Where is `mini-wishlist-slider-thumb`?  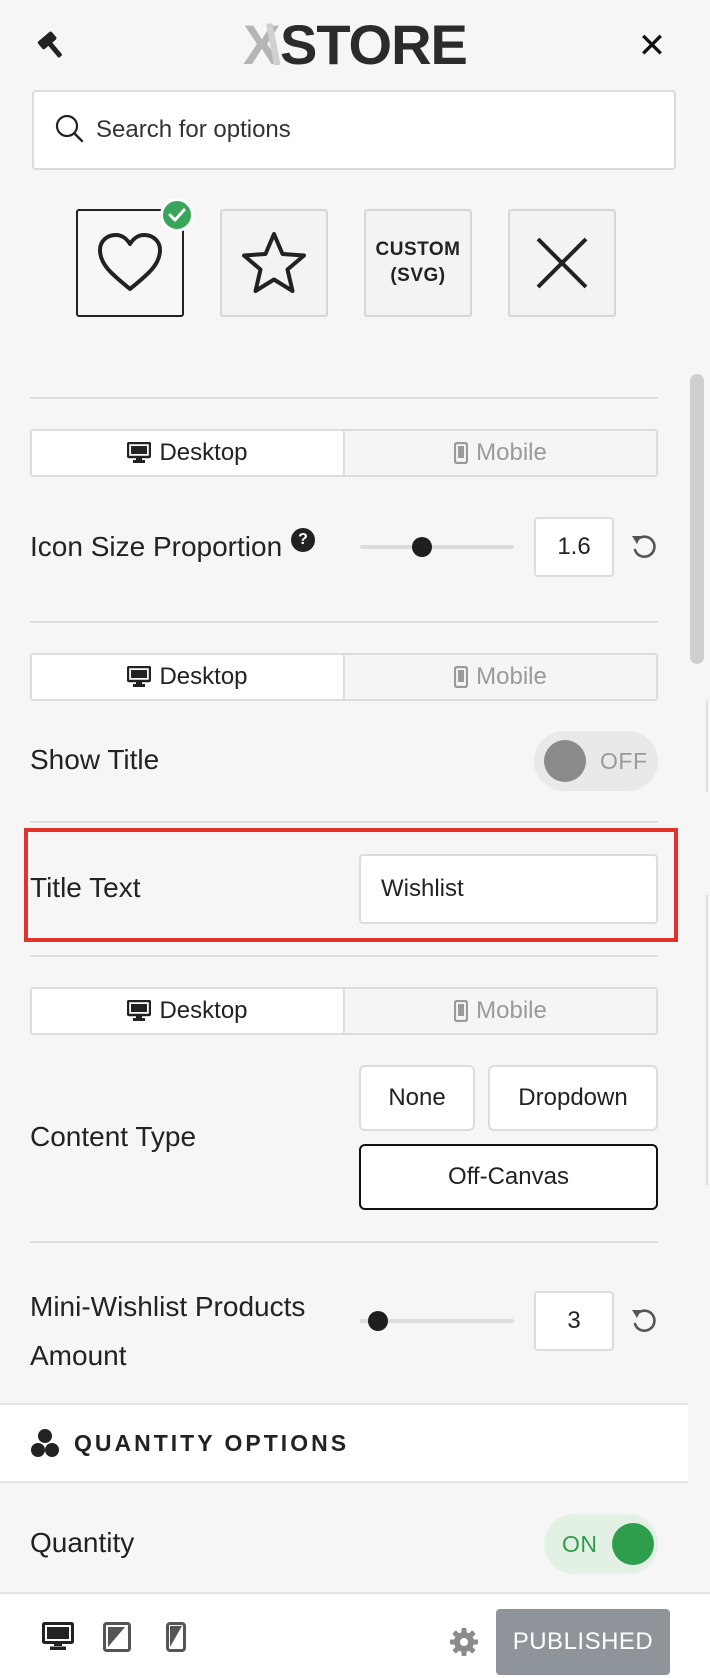 mini-wishlist-slider-thumb is located at coordinates (378, 1321).